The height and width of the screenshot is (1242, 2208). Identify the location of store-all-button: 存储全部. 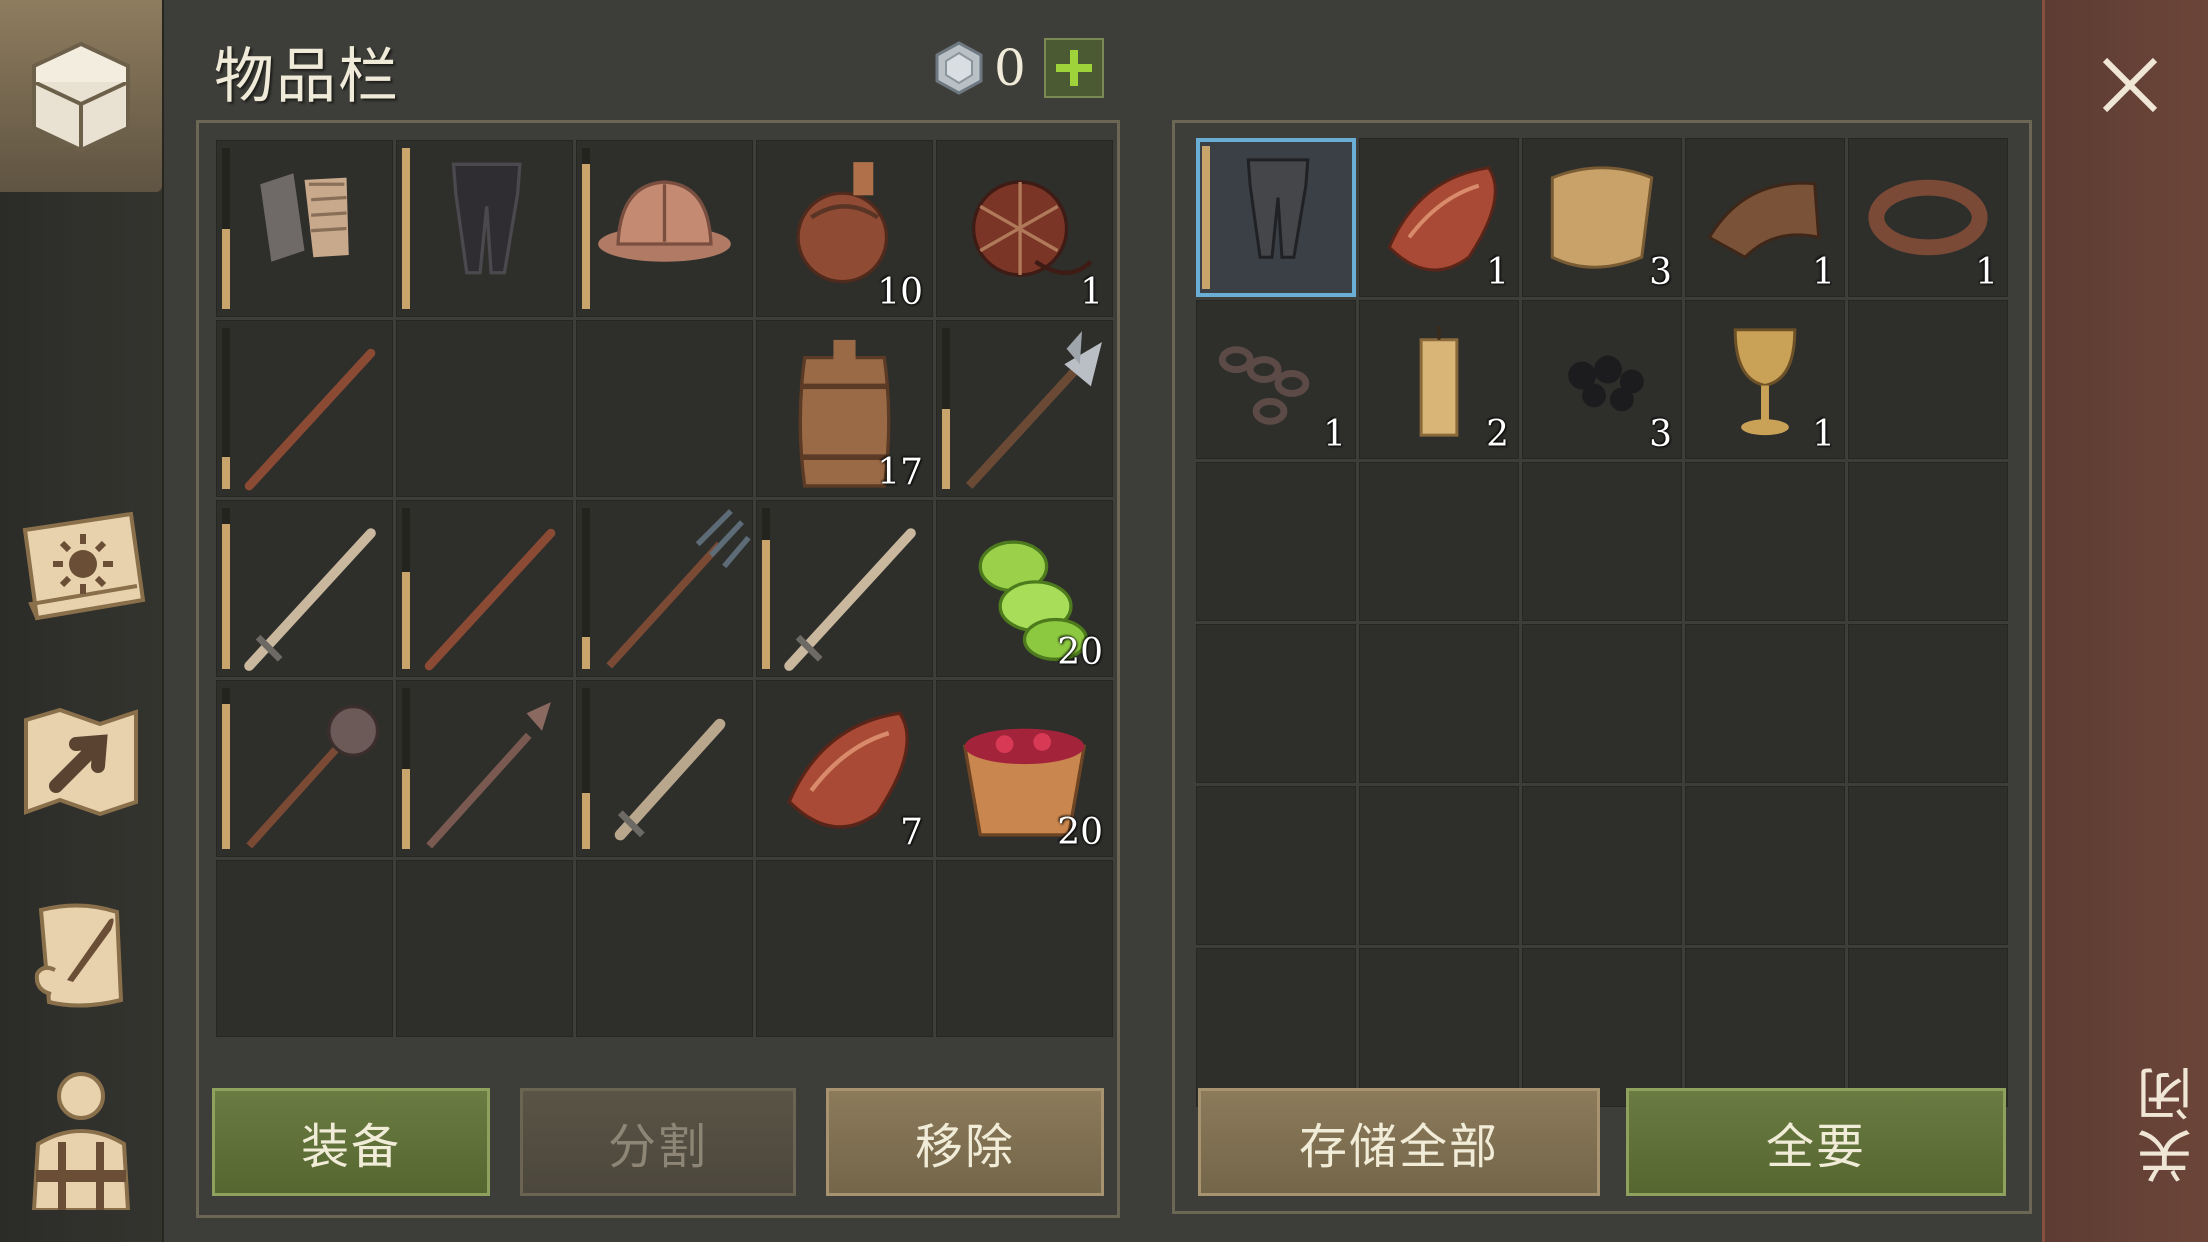
(1399, 1142).